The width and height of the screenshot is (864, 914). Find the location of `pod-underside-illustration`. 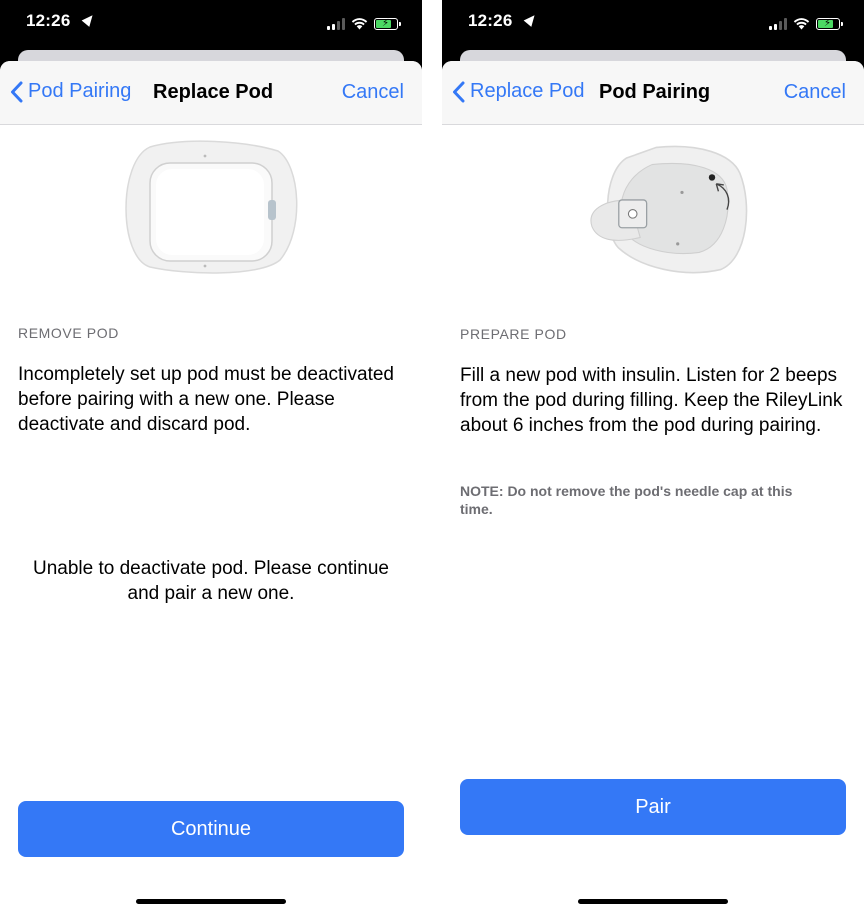

pod-underside-illustration is located at coordinates (669, 209).